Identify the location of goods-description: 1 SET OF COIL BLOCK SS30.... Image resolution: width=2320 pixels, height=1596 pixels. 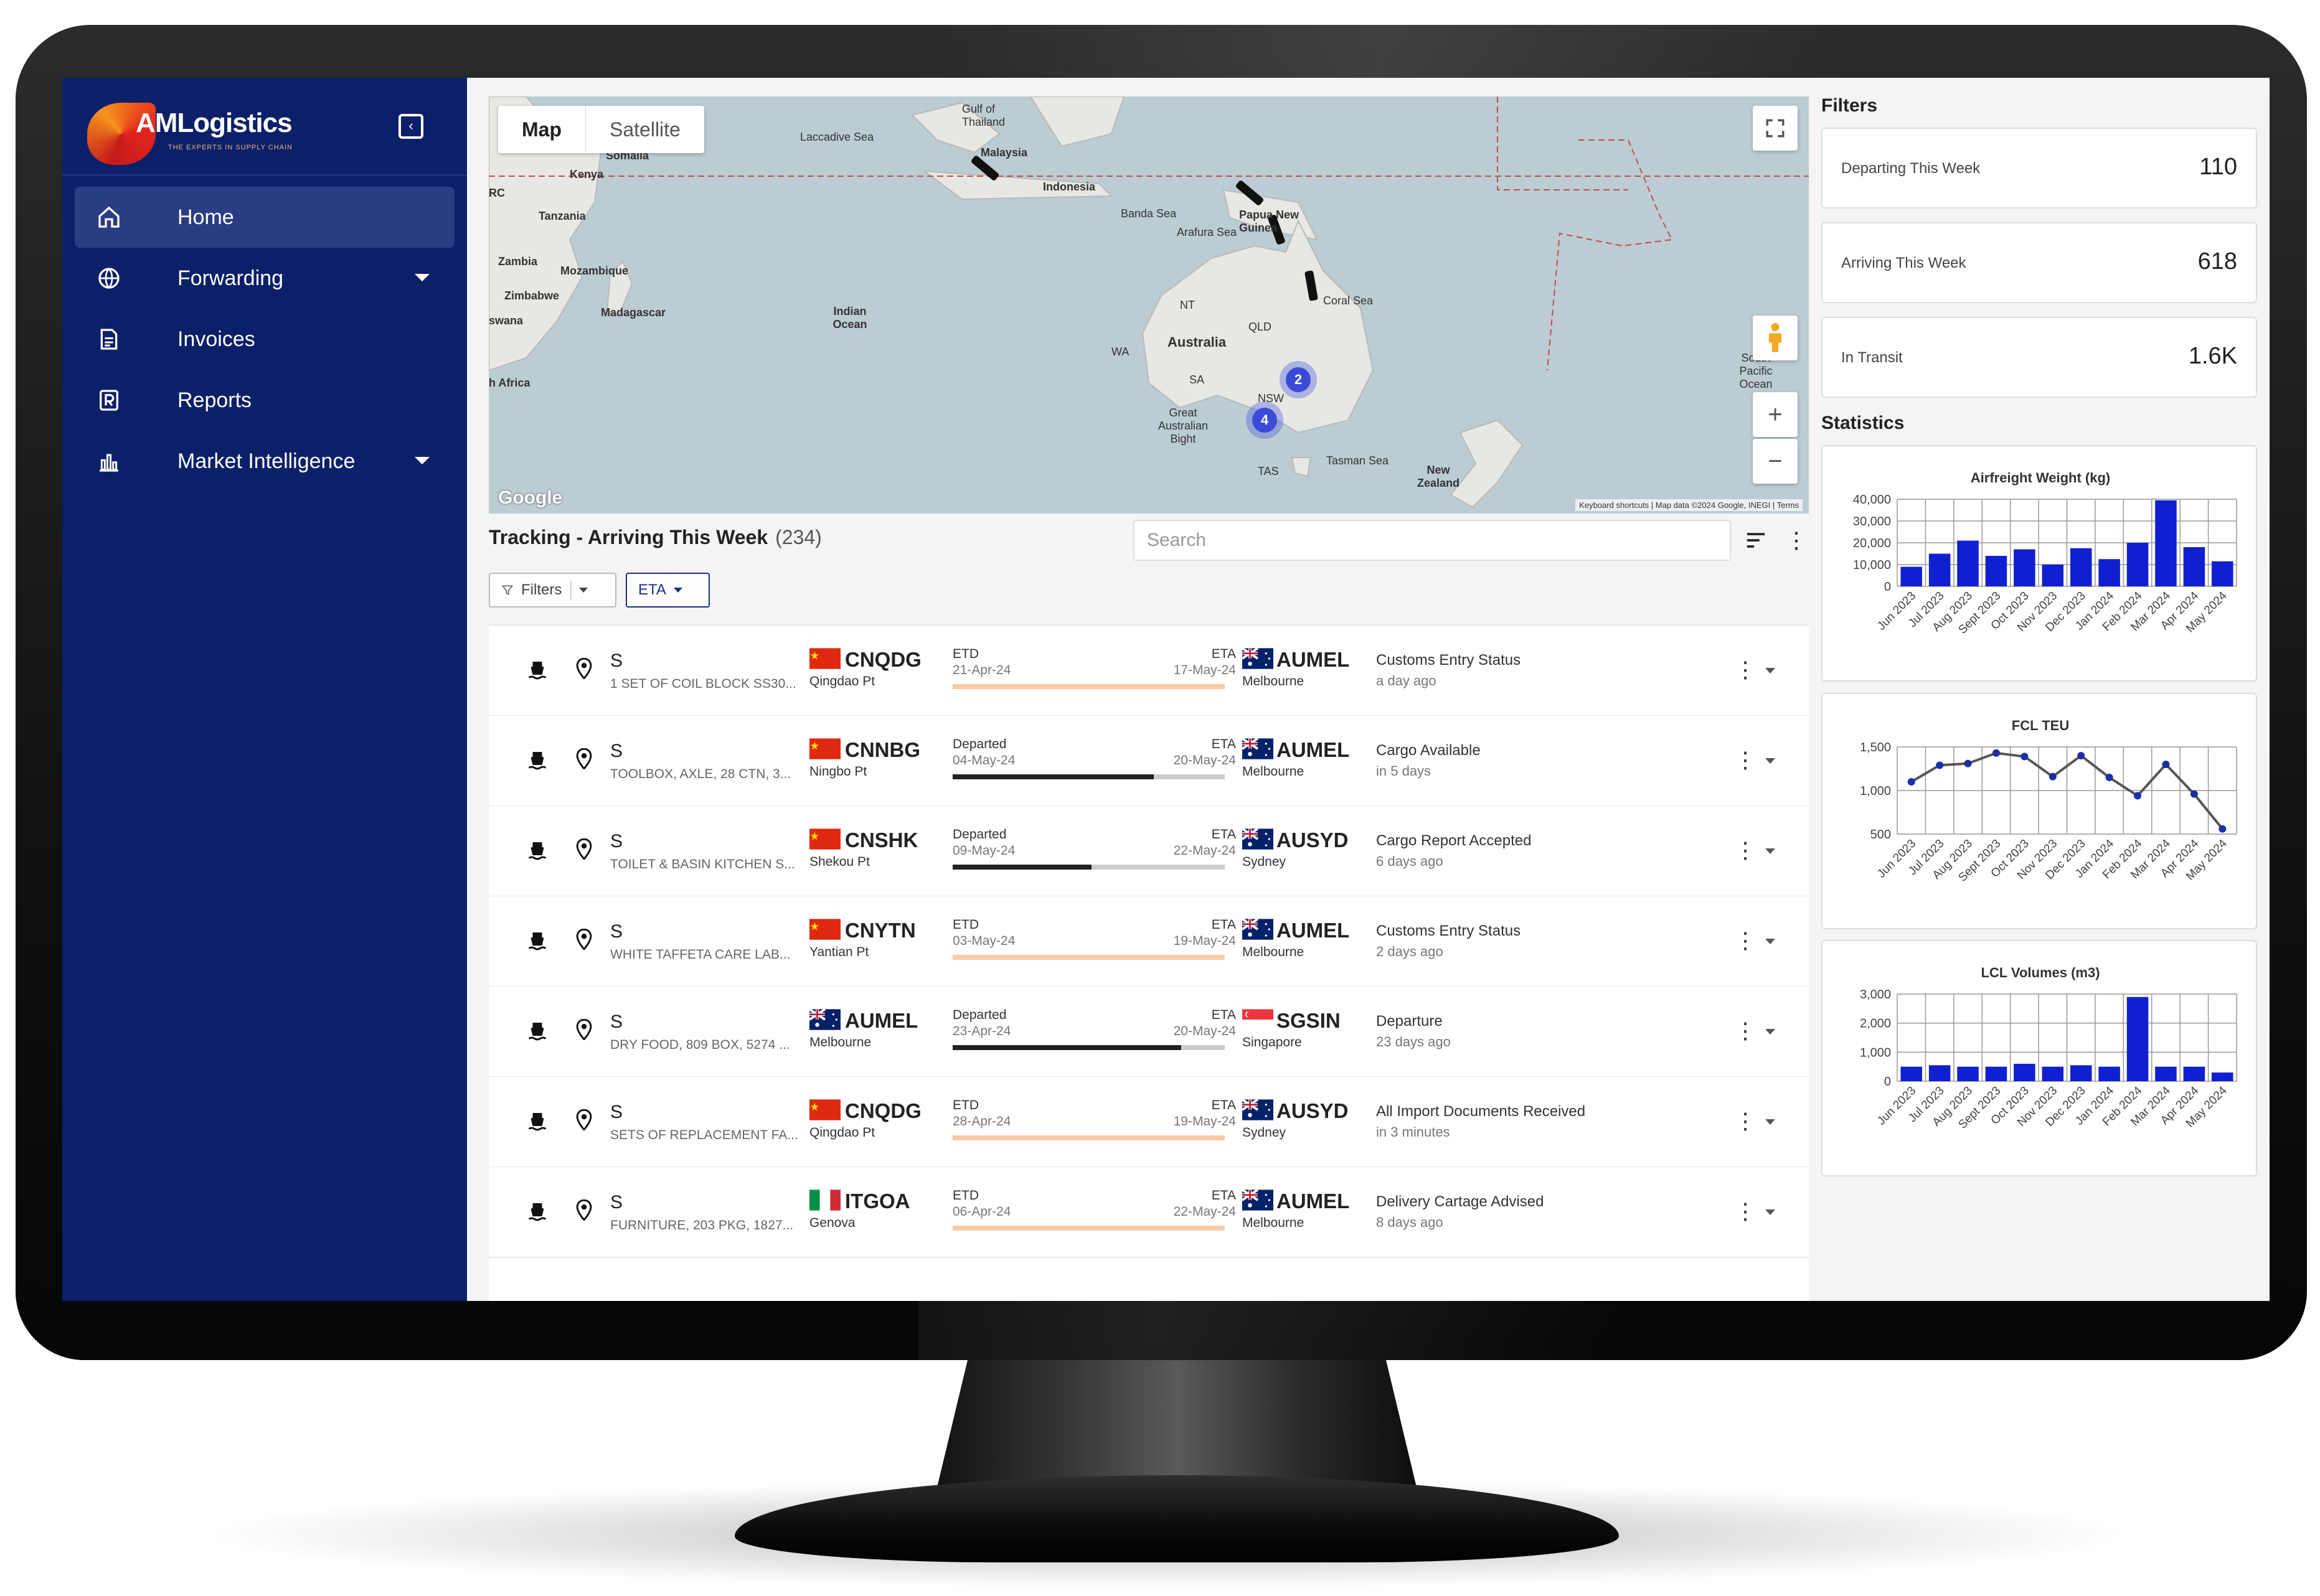
(703, 684).